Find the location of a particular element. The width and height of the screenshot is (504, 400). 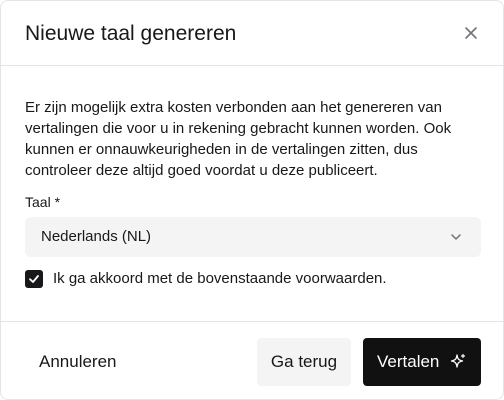

language-select-value: Nederlands (NL) is located at coordinates (96, 236).